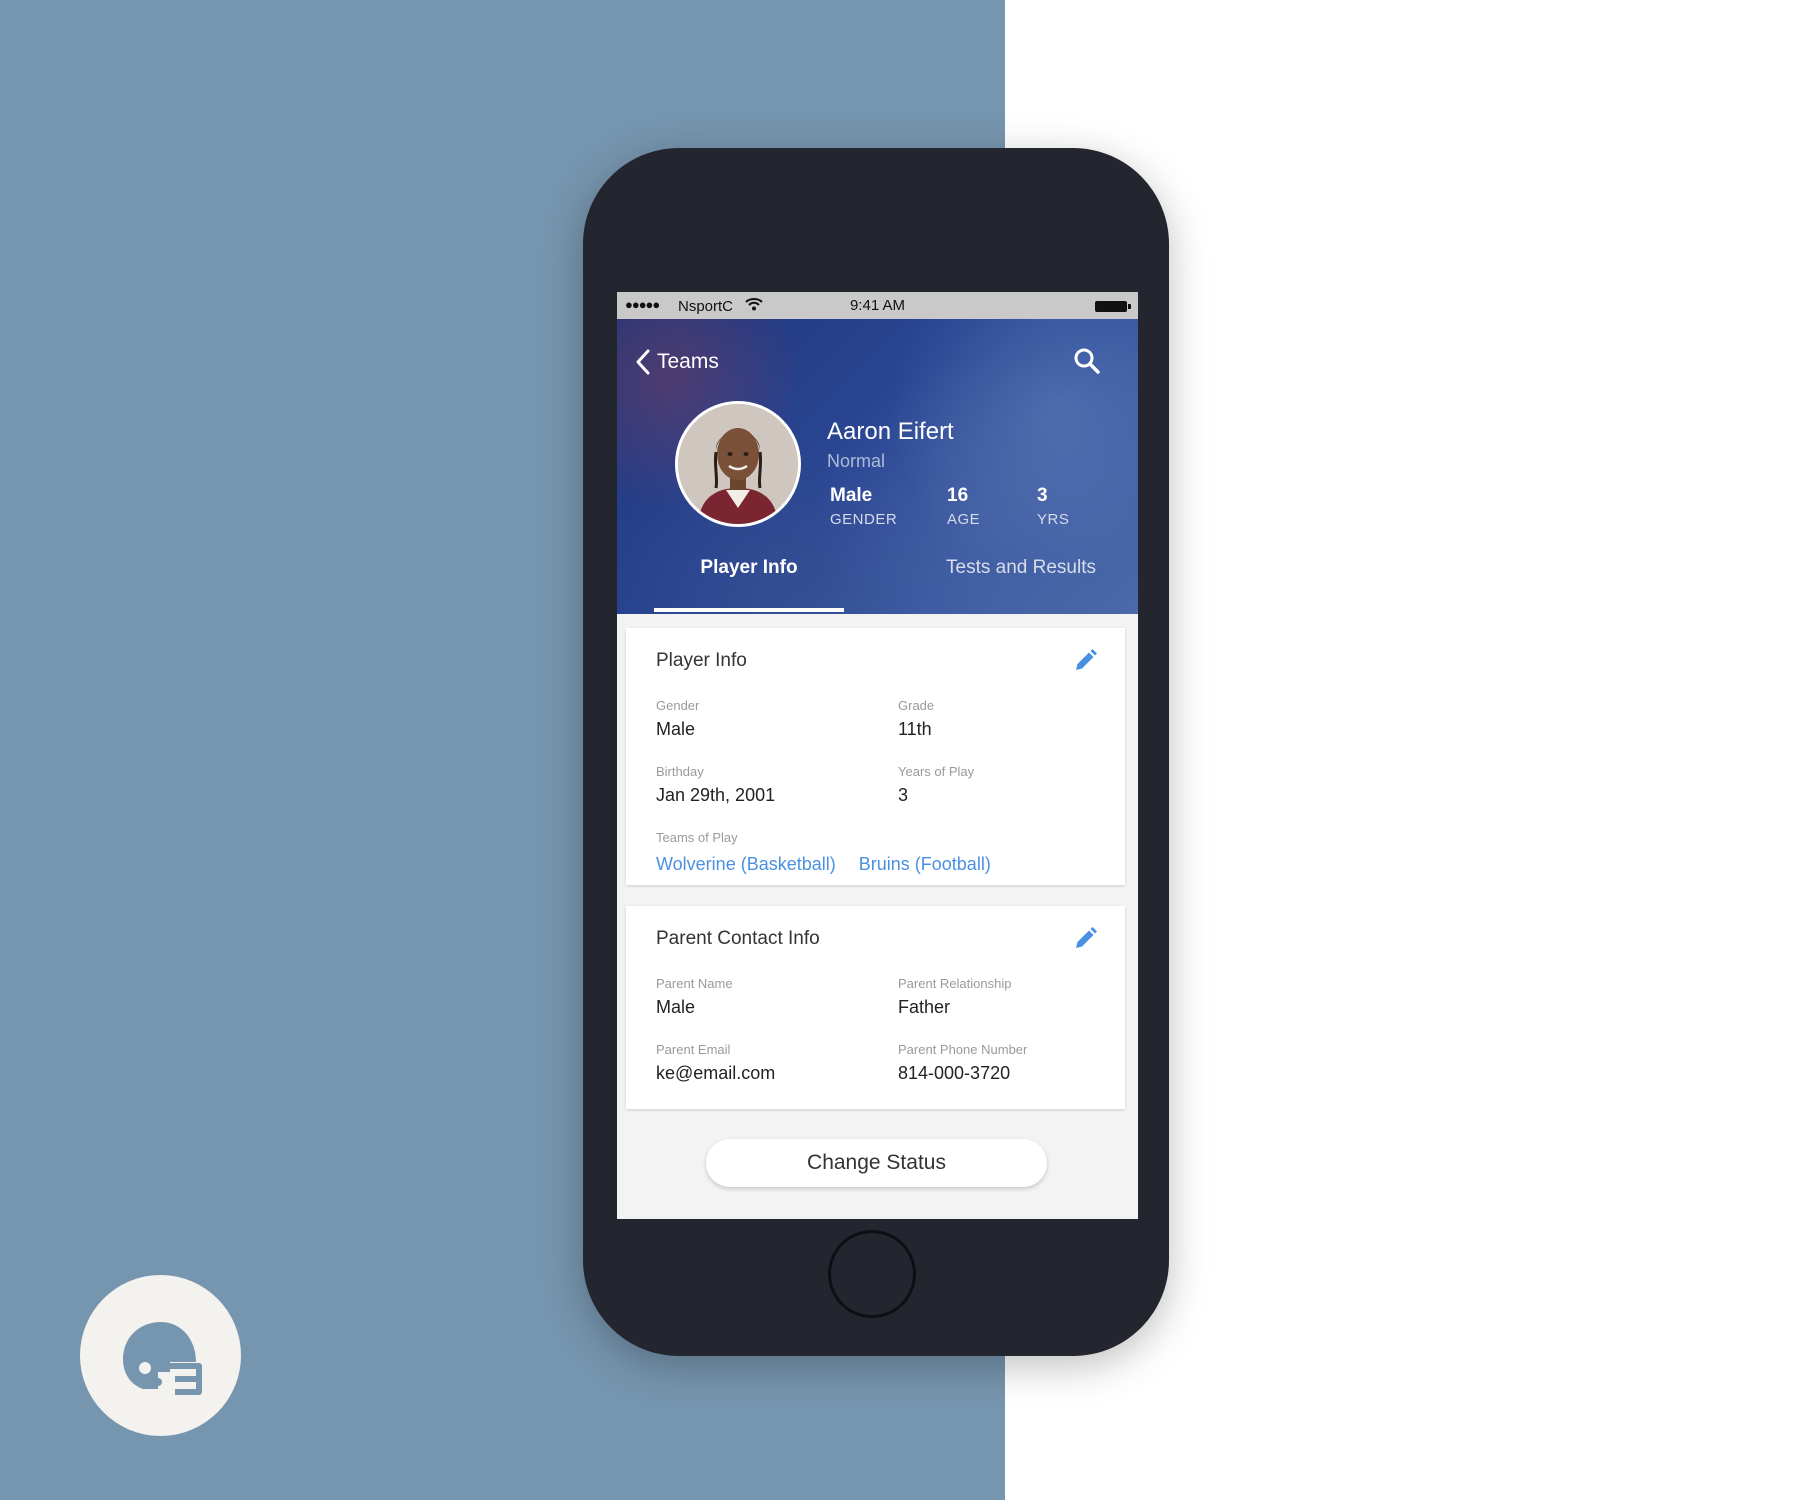 Image resolution: width=1800 pixels, height=1500 pixels. I want to click on field-value: 3, so click(903, 795).